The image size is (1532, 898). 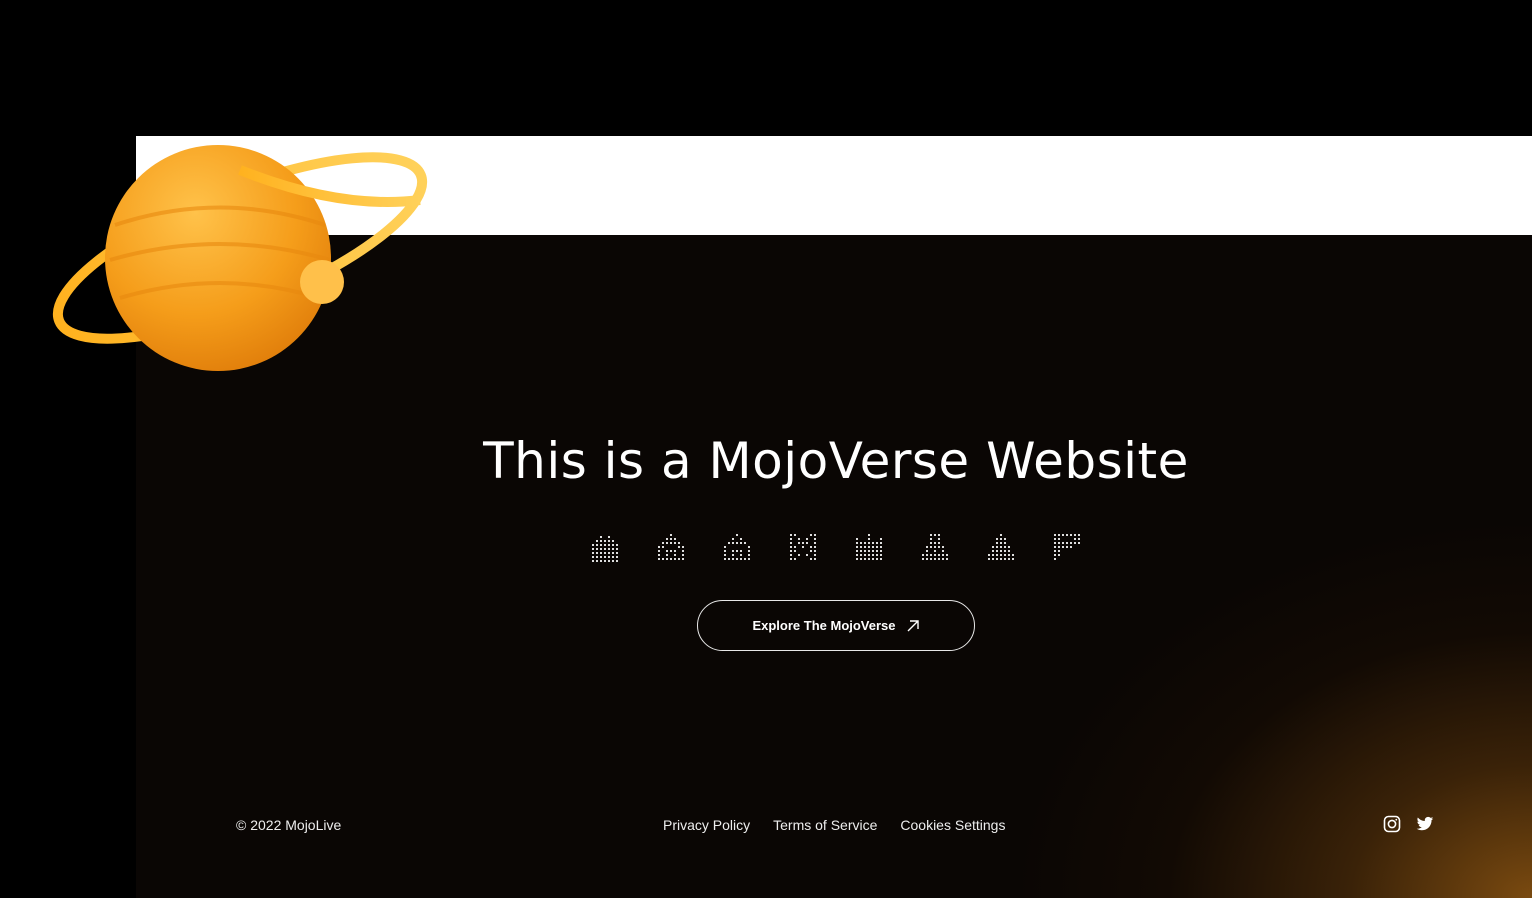 I want to click on terms-of-service-link: Terms of Service, so click(x=825, y=825).